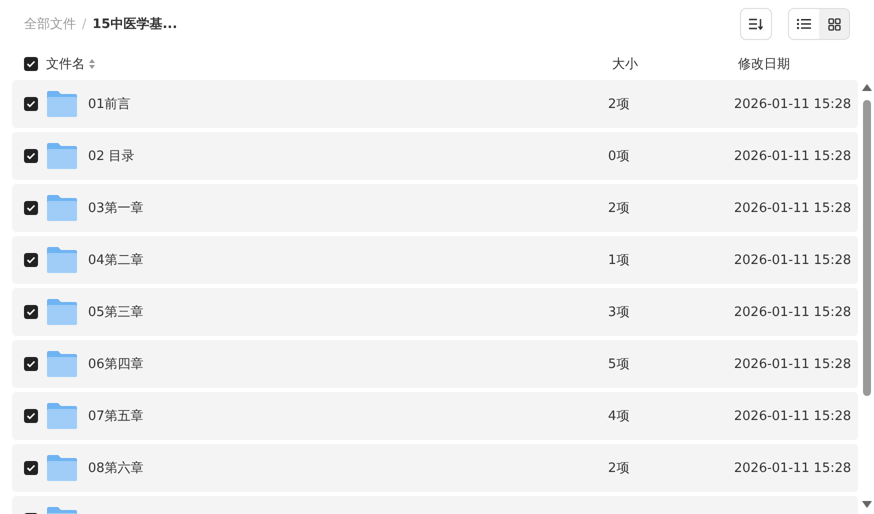 The width and height of the screenshot is (874, 514). Describe the element at coordinates (116, 364) in the screenshot. I see `file-name: 06第四章` at that location.